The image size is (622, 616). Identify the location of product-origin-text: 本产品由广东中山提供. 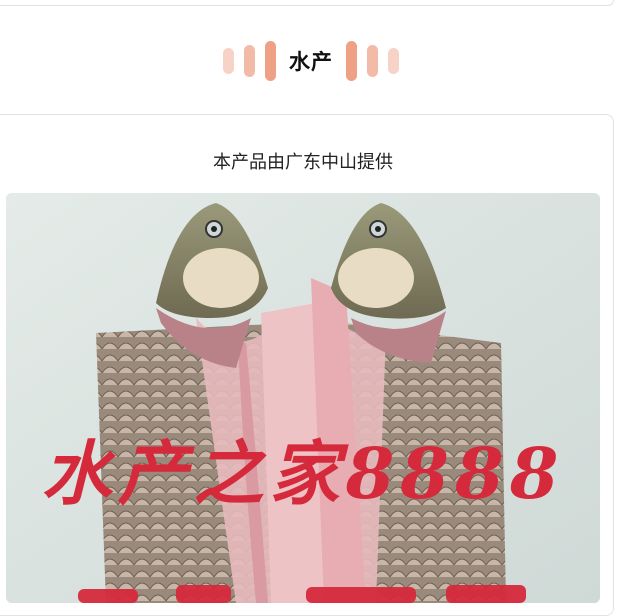
(303, 162).